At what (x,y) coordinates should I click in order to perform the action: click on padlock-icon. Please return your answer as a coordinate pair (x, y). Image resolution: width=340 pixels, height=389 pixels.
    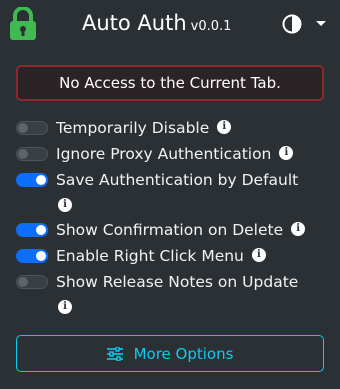
    Looking at the image, I should click on (23, 23).